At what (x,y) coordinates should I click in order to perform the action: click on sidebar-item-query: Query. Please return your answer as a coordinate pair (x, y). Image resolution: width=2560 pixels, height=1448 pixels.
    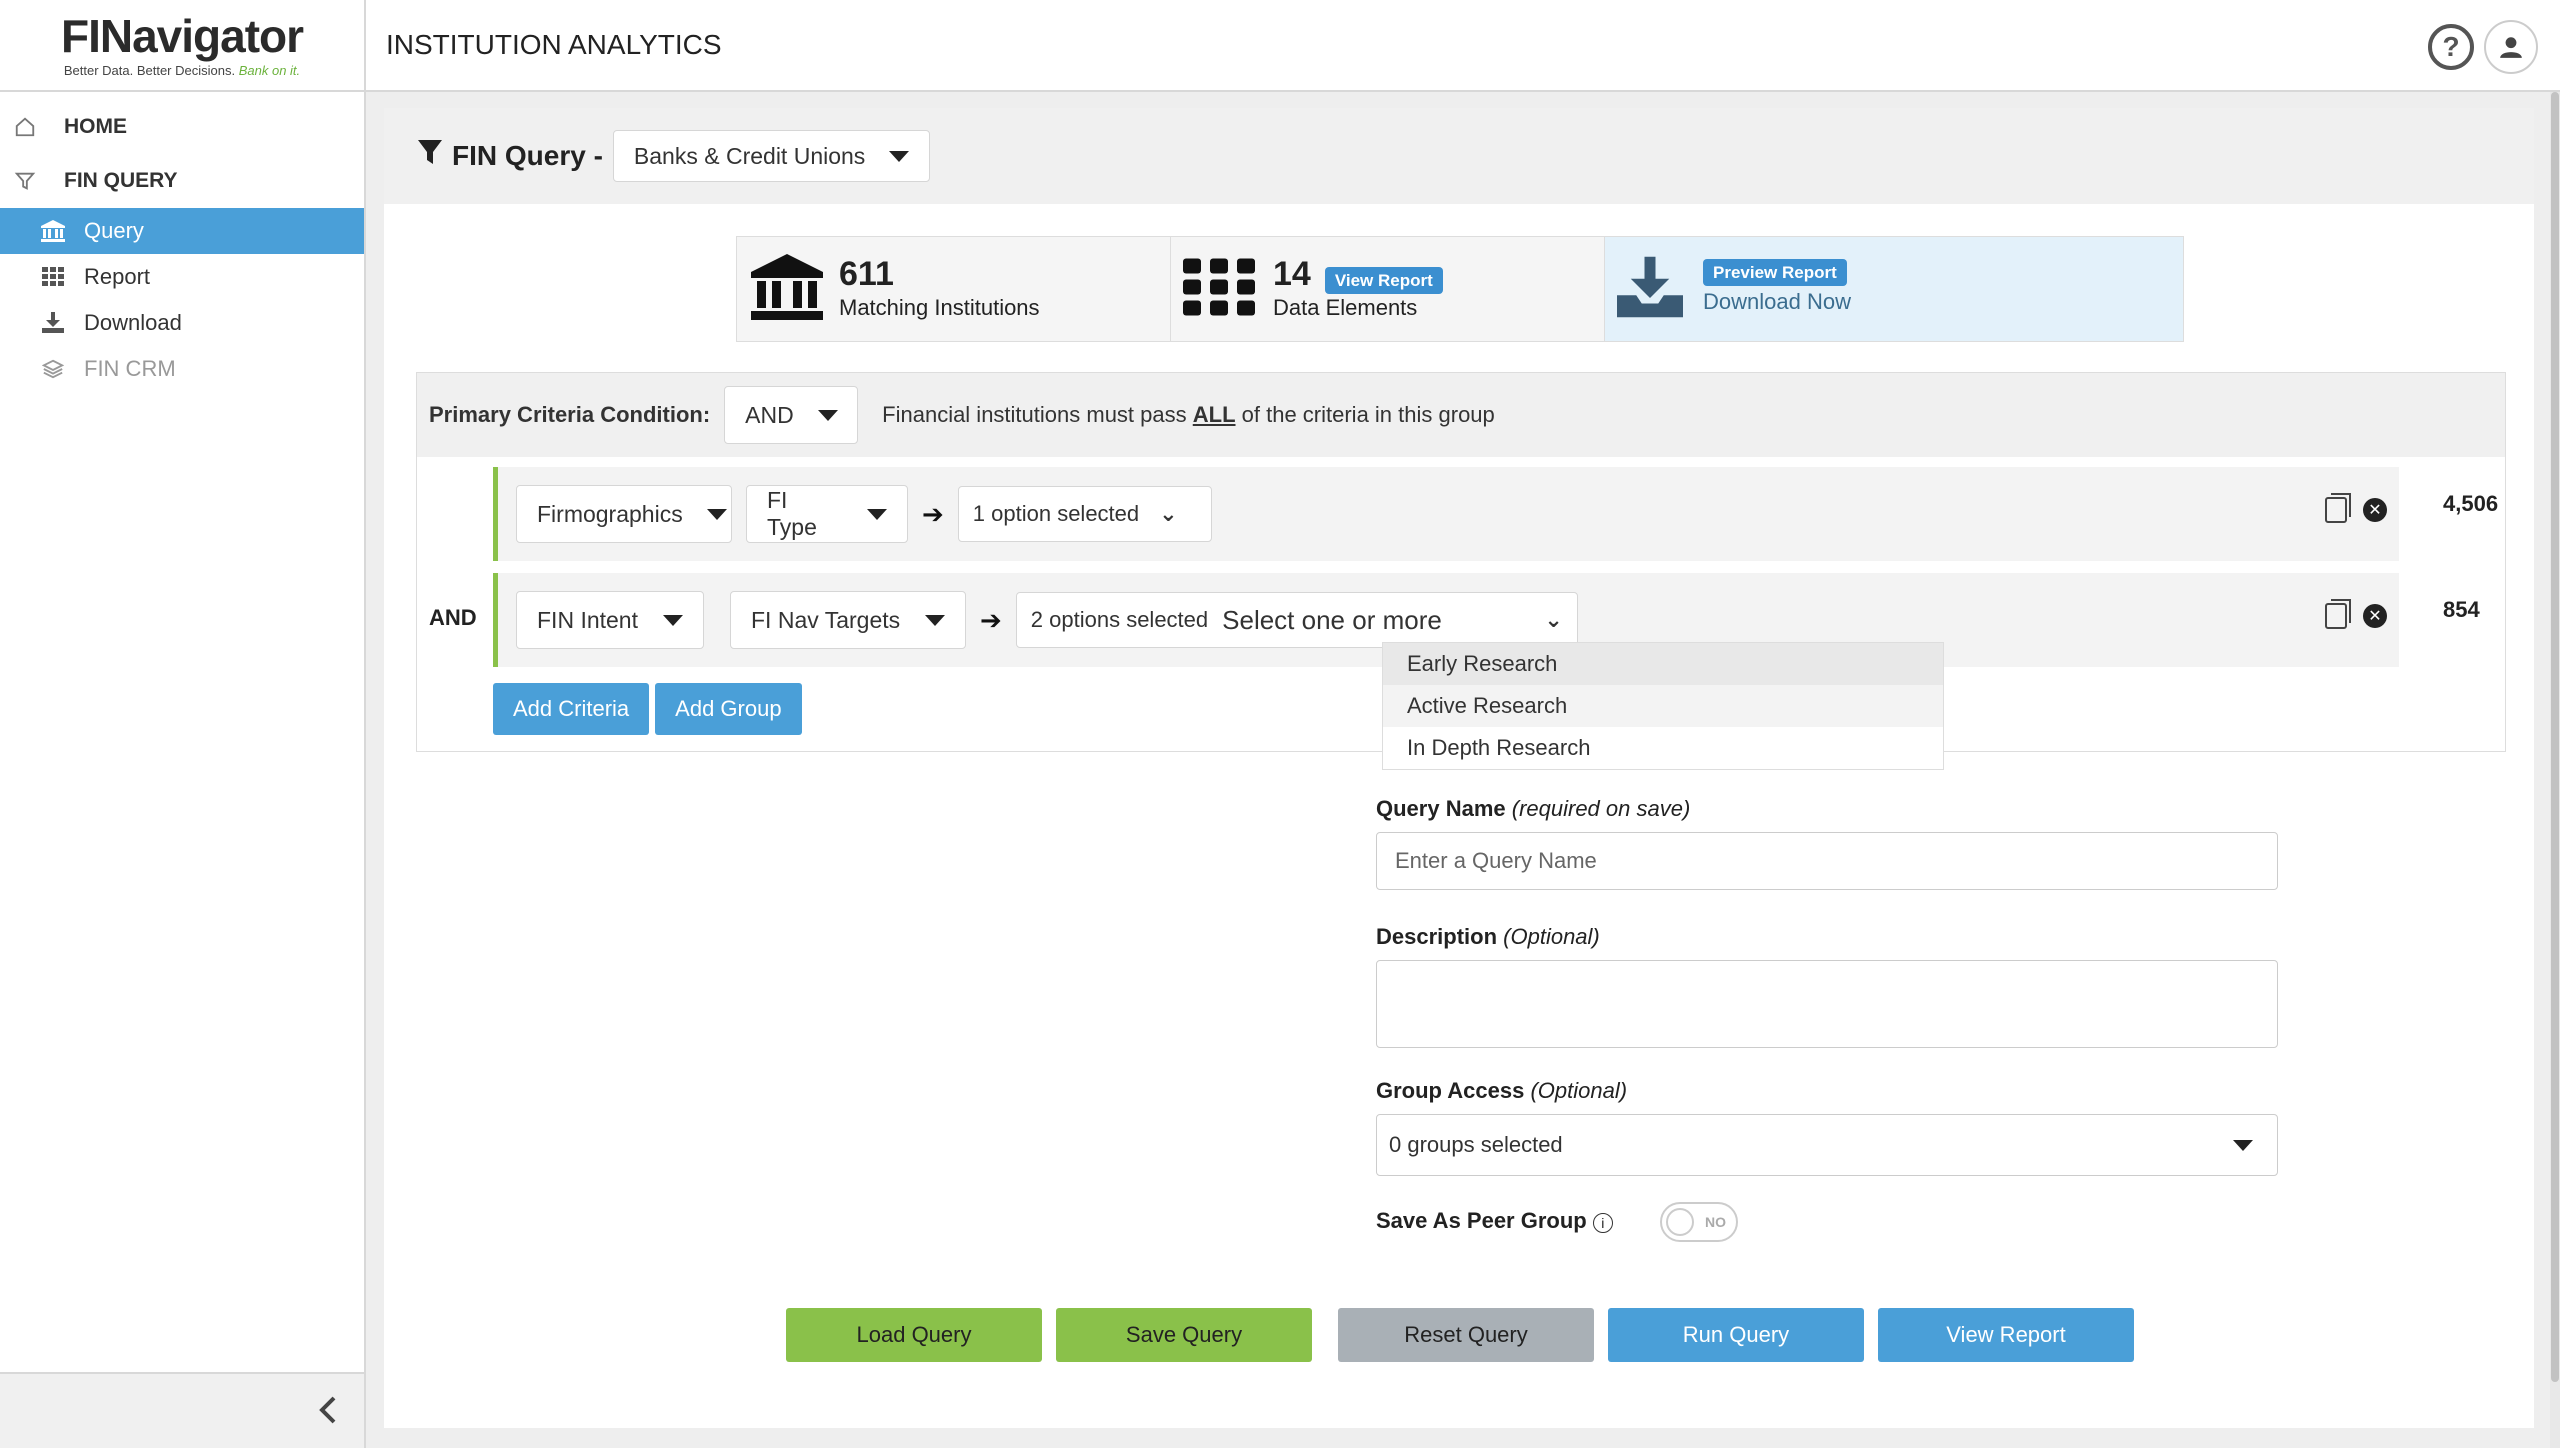
    Looking at the image, I should click on (182, 231).